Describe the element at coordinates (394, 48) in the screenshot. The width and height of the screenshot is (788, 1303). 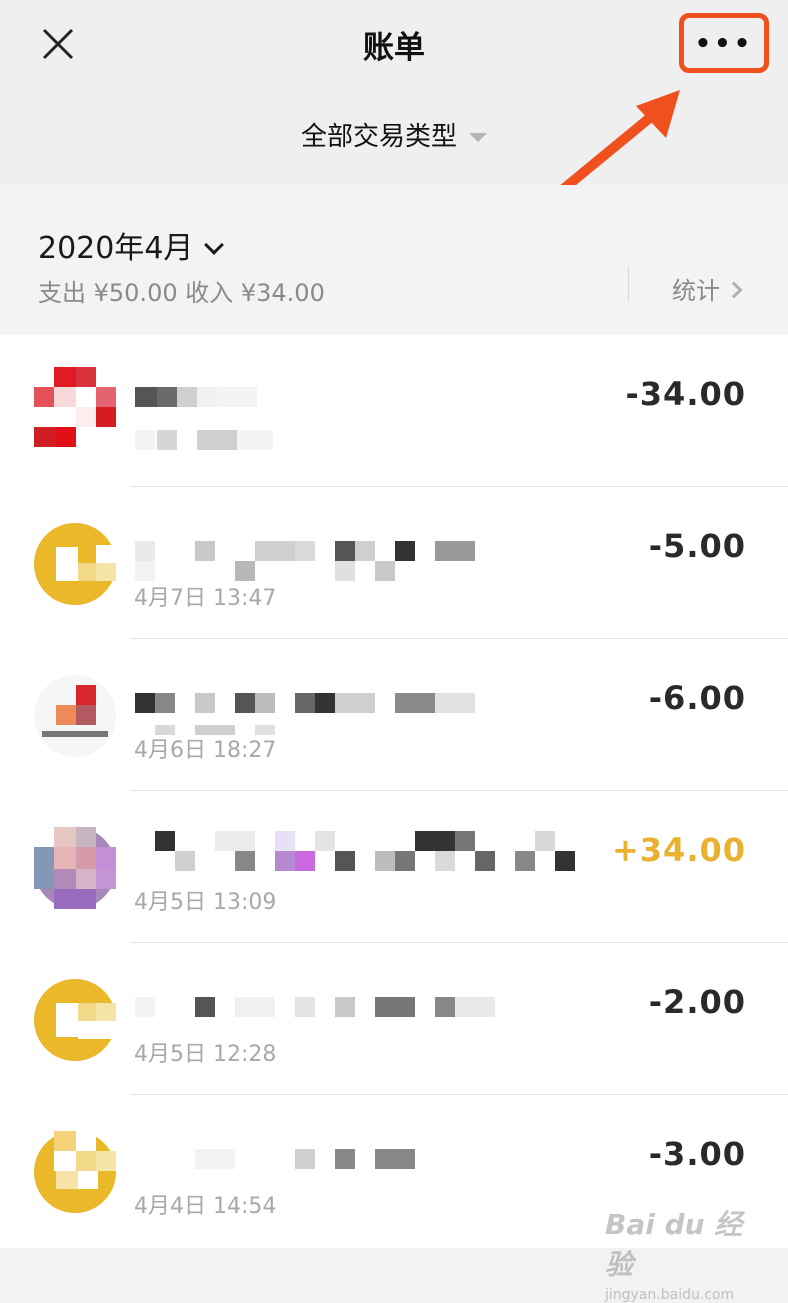
I see `page-title: 账单` at that location.